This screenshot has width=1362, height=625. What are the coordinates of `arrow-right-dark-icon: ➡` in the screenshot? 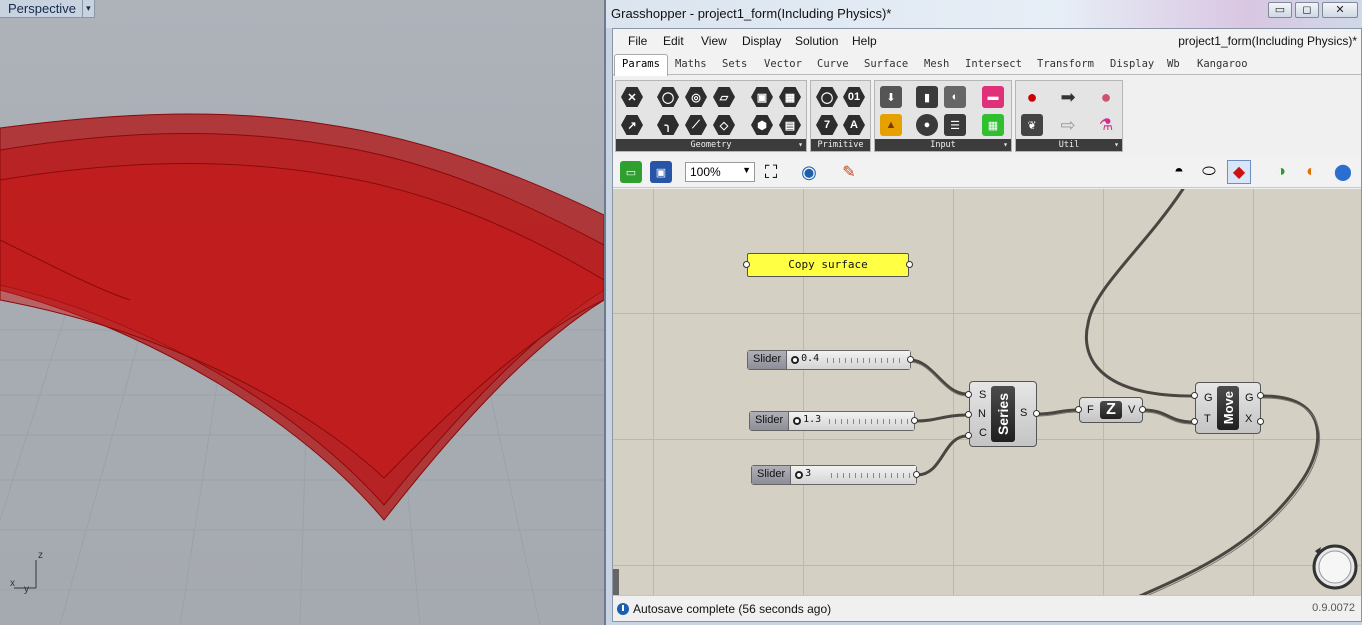 It's located at (1068, 97).